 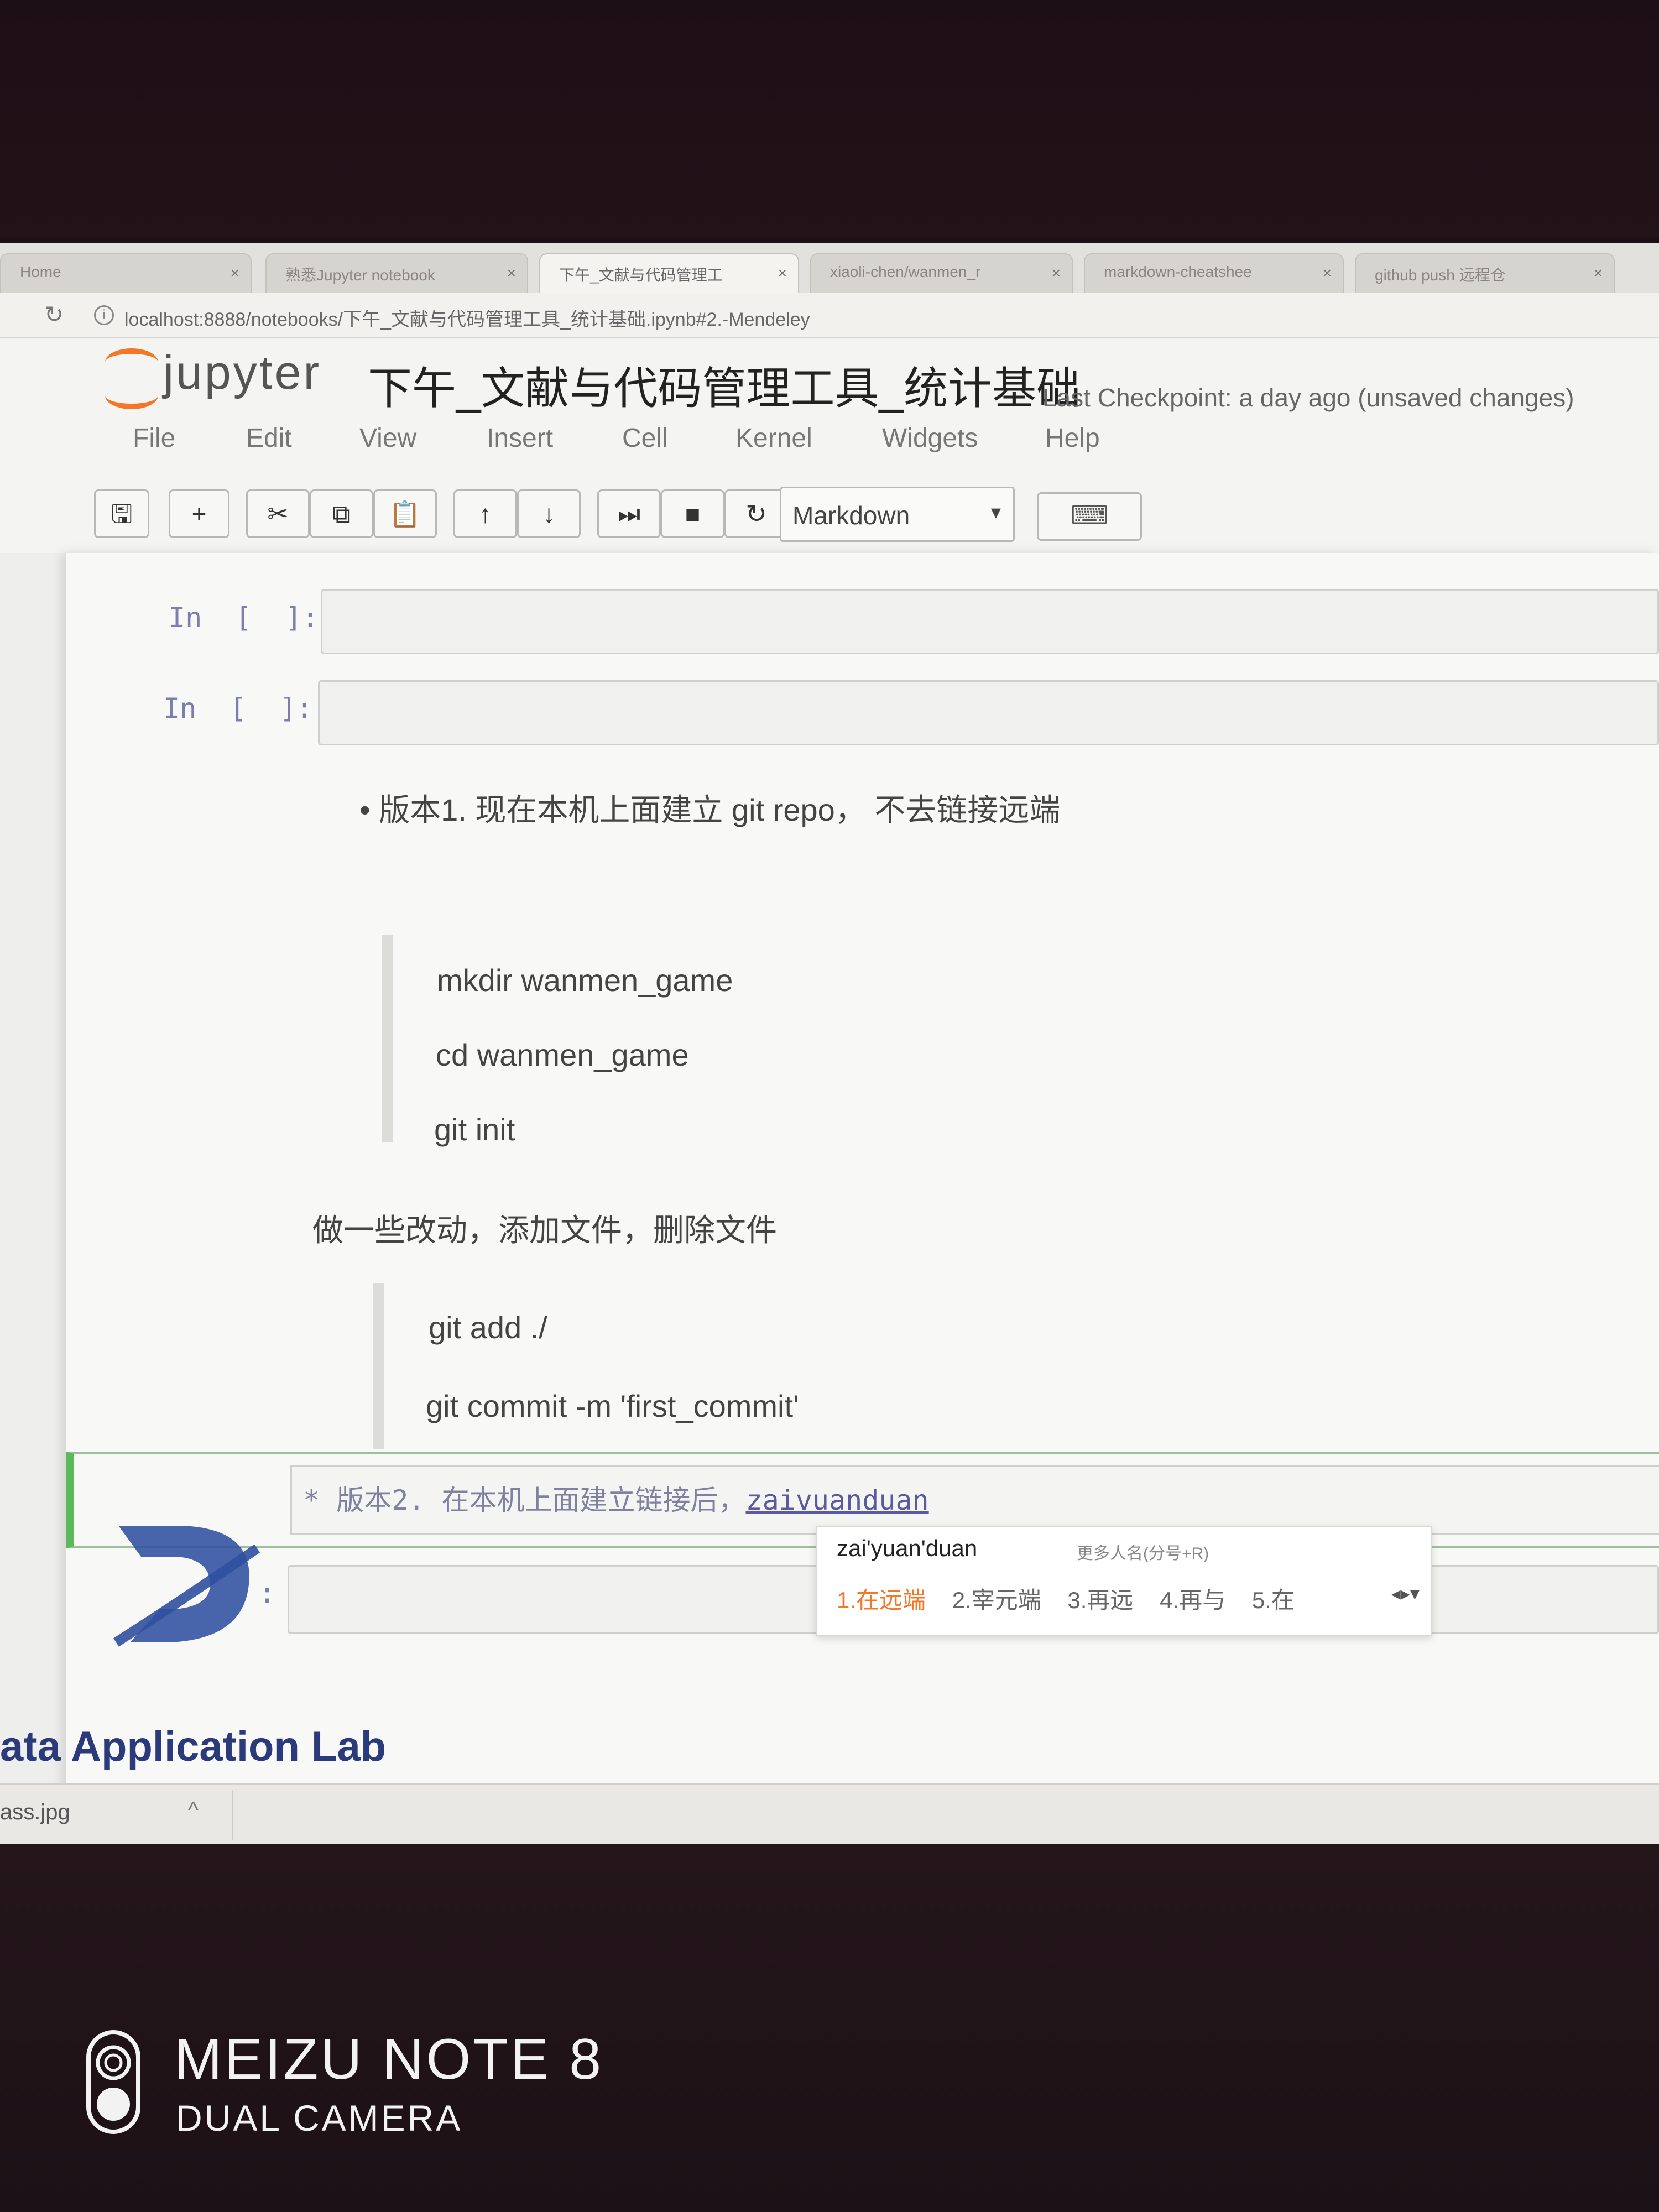 What do you see at coordinates (1193, 1600) in the screenshot?
I see `ime-candidate: 4.再与` at bounding box center [1193, 1600].